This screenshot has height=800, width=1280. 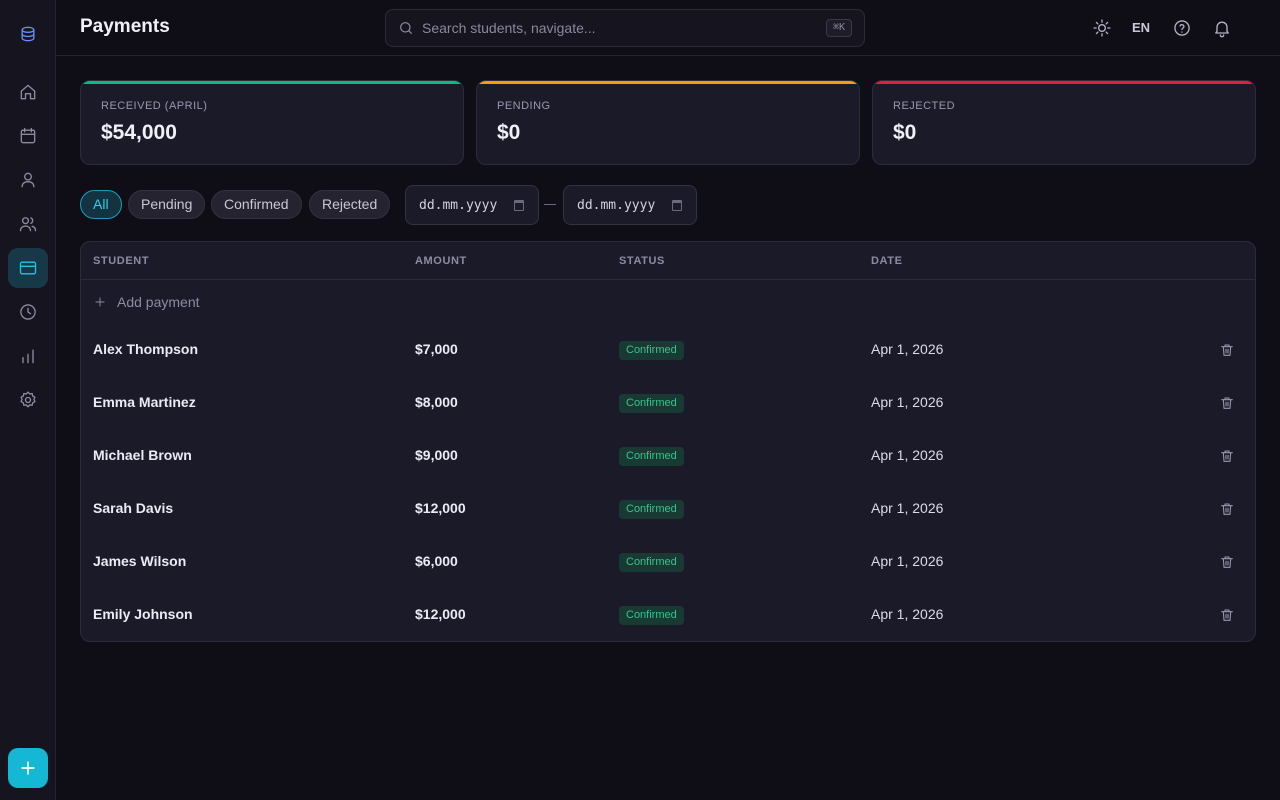 I want to click on column-header-student: STUDENT, so click(x=121, y=261).